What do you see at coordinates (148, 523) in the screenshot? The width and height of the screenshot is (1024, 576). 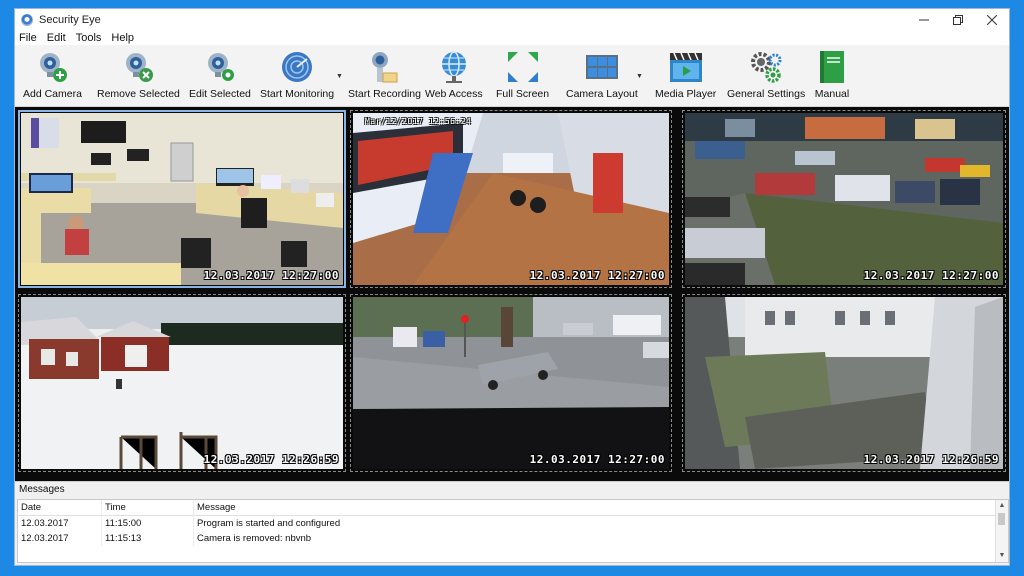 I see `message-time: 11:15:00` at bounding box center [148, 523].